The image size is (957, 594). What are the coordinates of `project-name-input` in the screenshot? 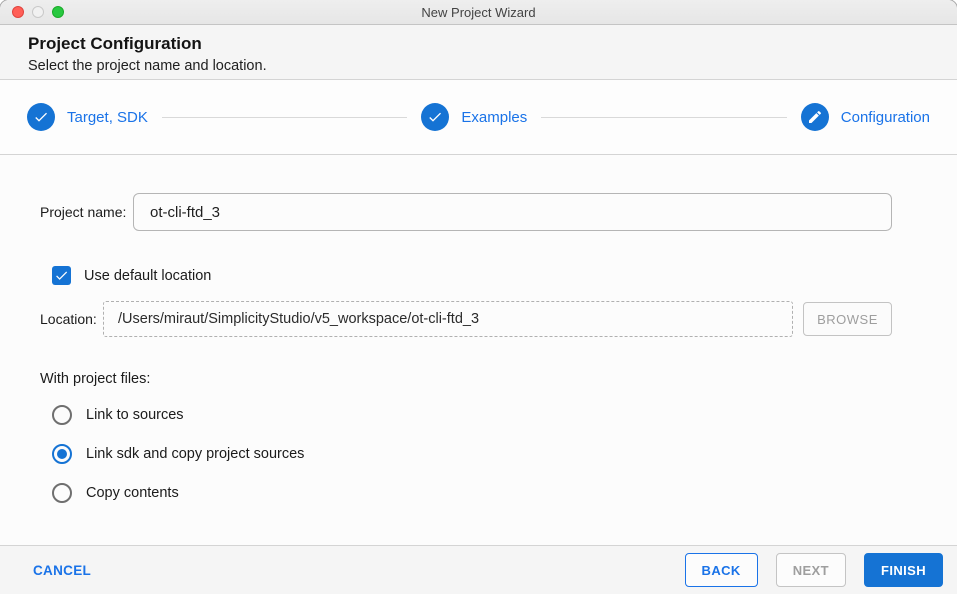 It's located at (512, 212).